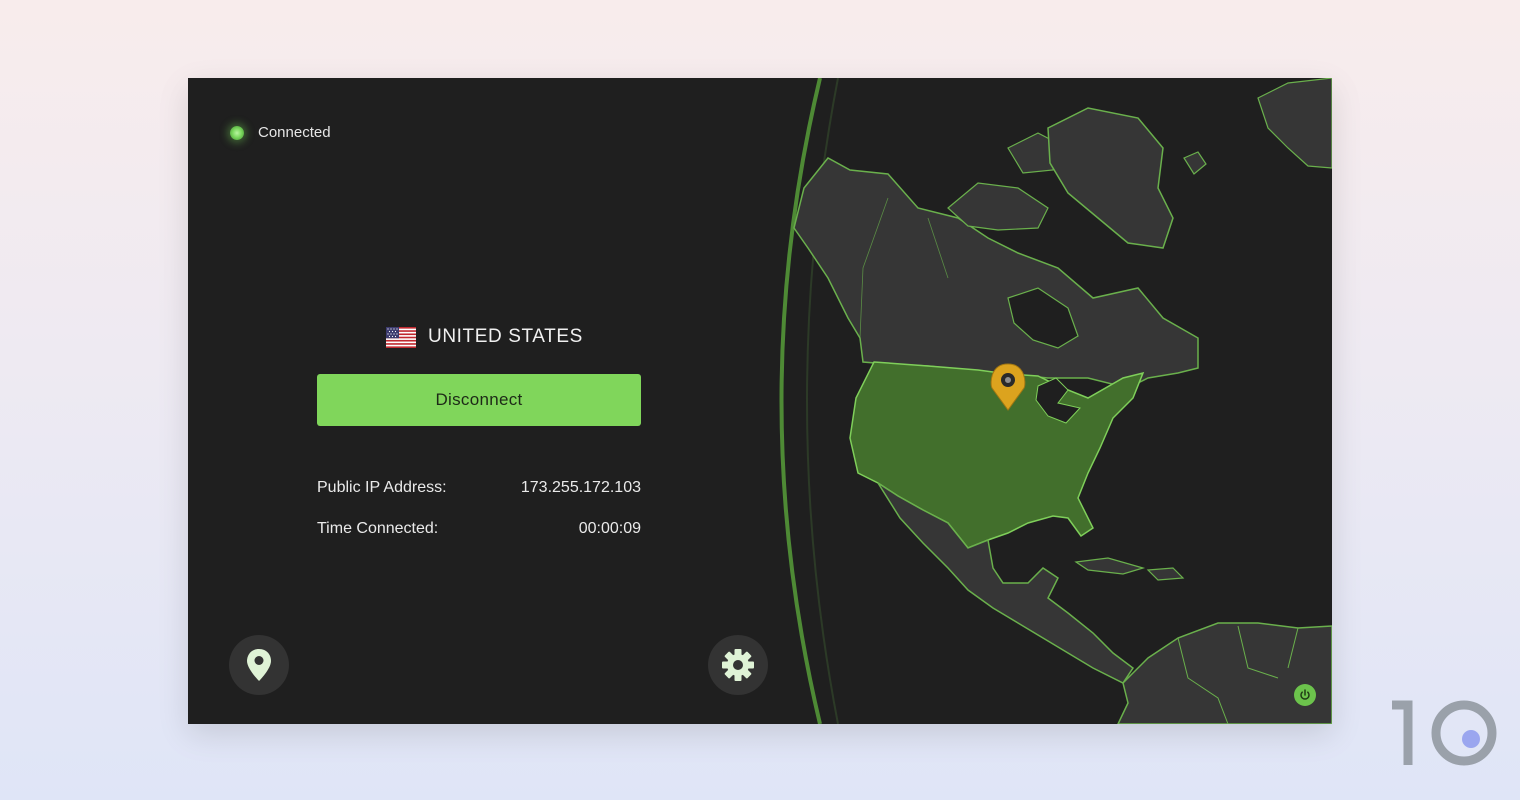 The height and width of the screenshot is (800, 1520). I want to click on cuba, so click(1110, 566).